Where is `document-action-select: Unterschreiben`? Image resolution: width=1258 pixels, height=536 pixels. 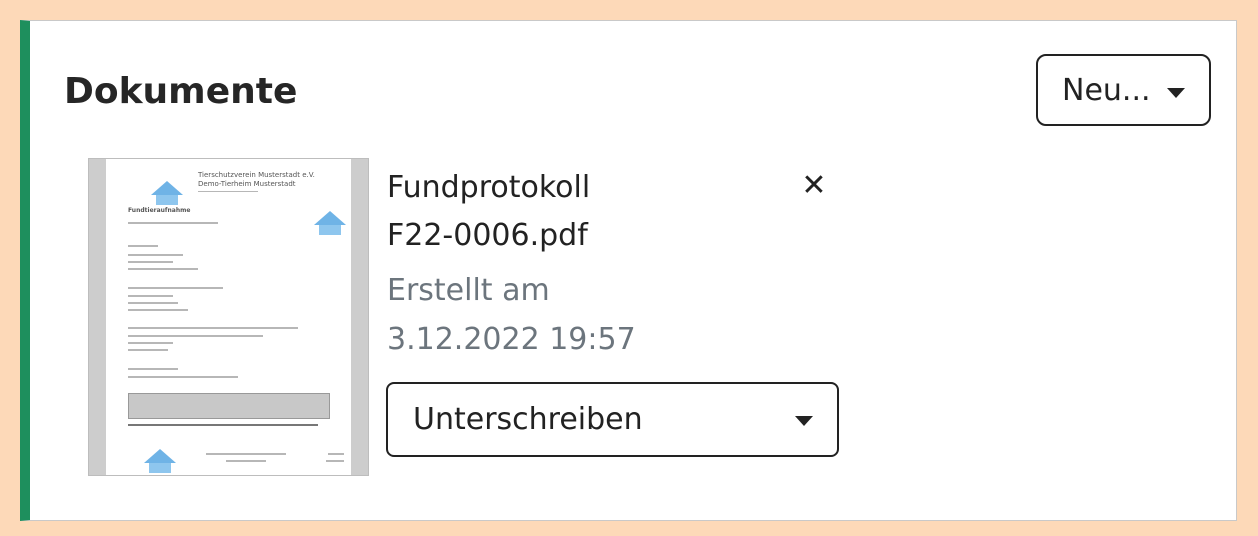
document-action-select: Unterschreiben is located at coordinates (612, 419).